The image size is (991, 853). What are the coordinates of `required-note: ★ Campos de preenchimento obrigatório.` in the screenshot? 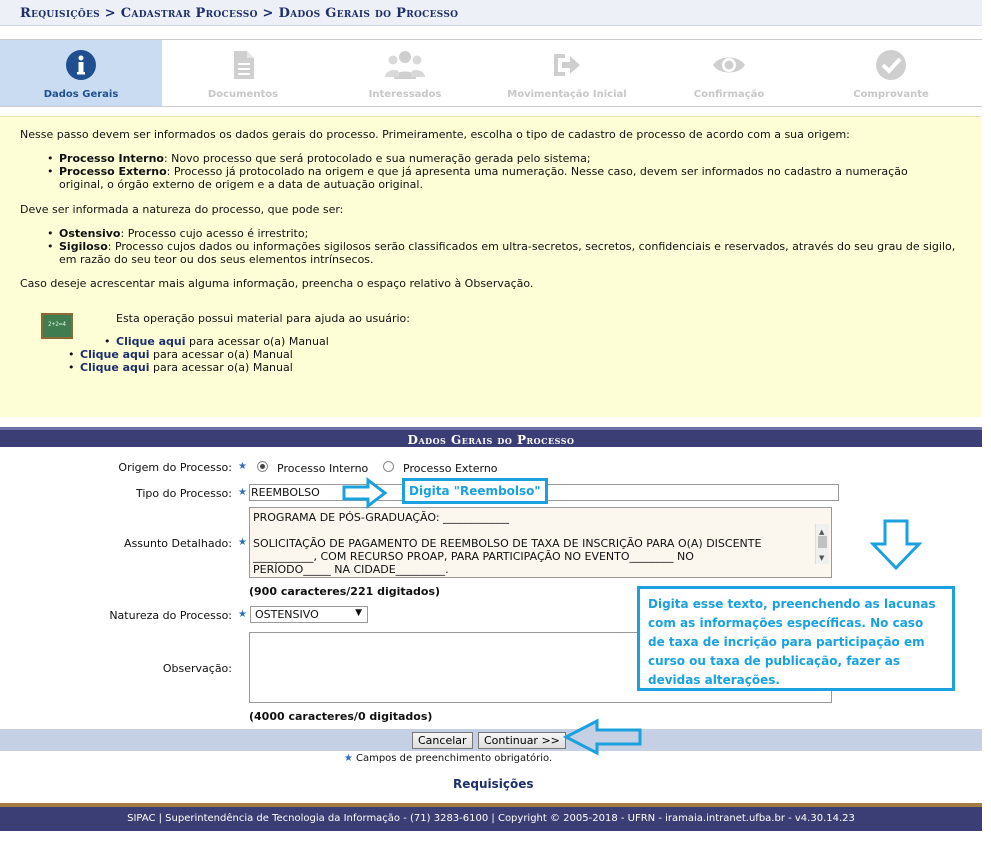 It's located at (448, 758).